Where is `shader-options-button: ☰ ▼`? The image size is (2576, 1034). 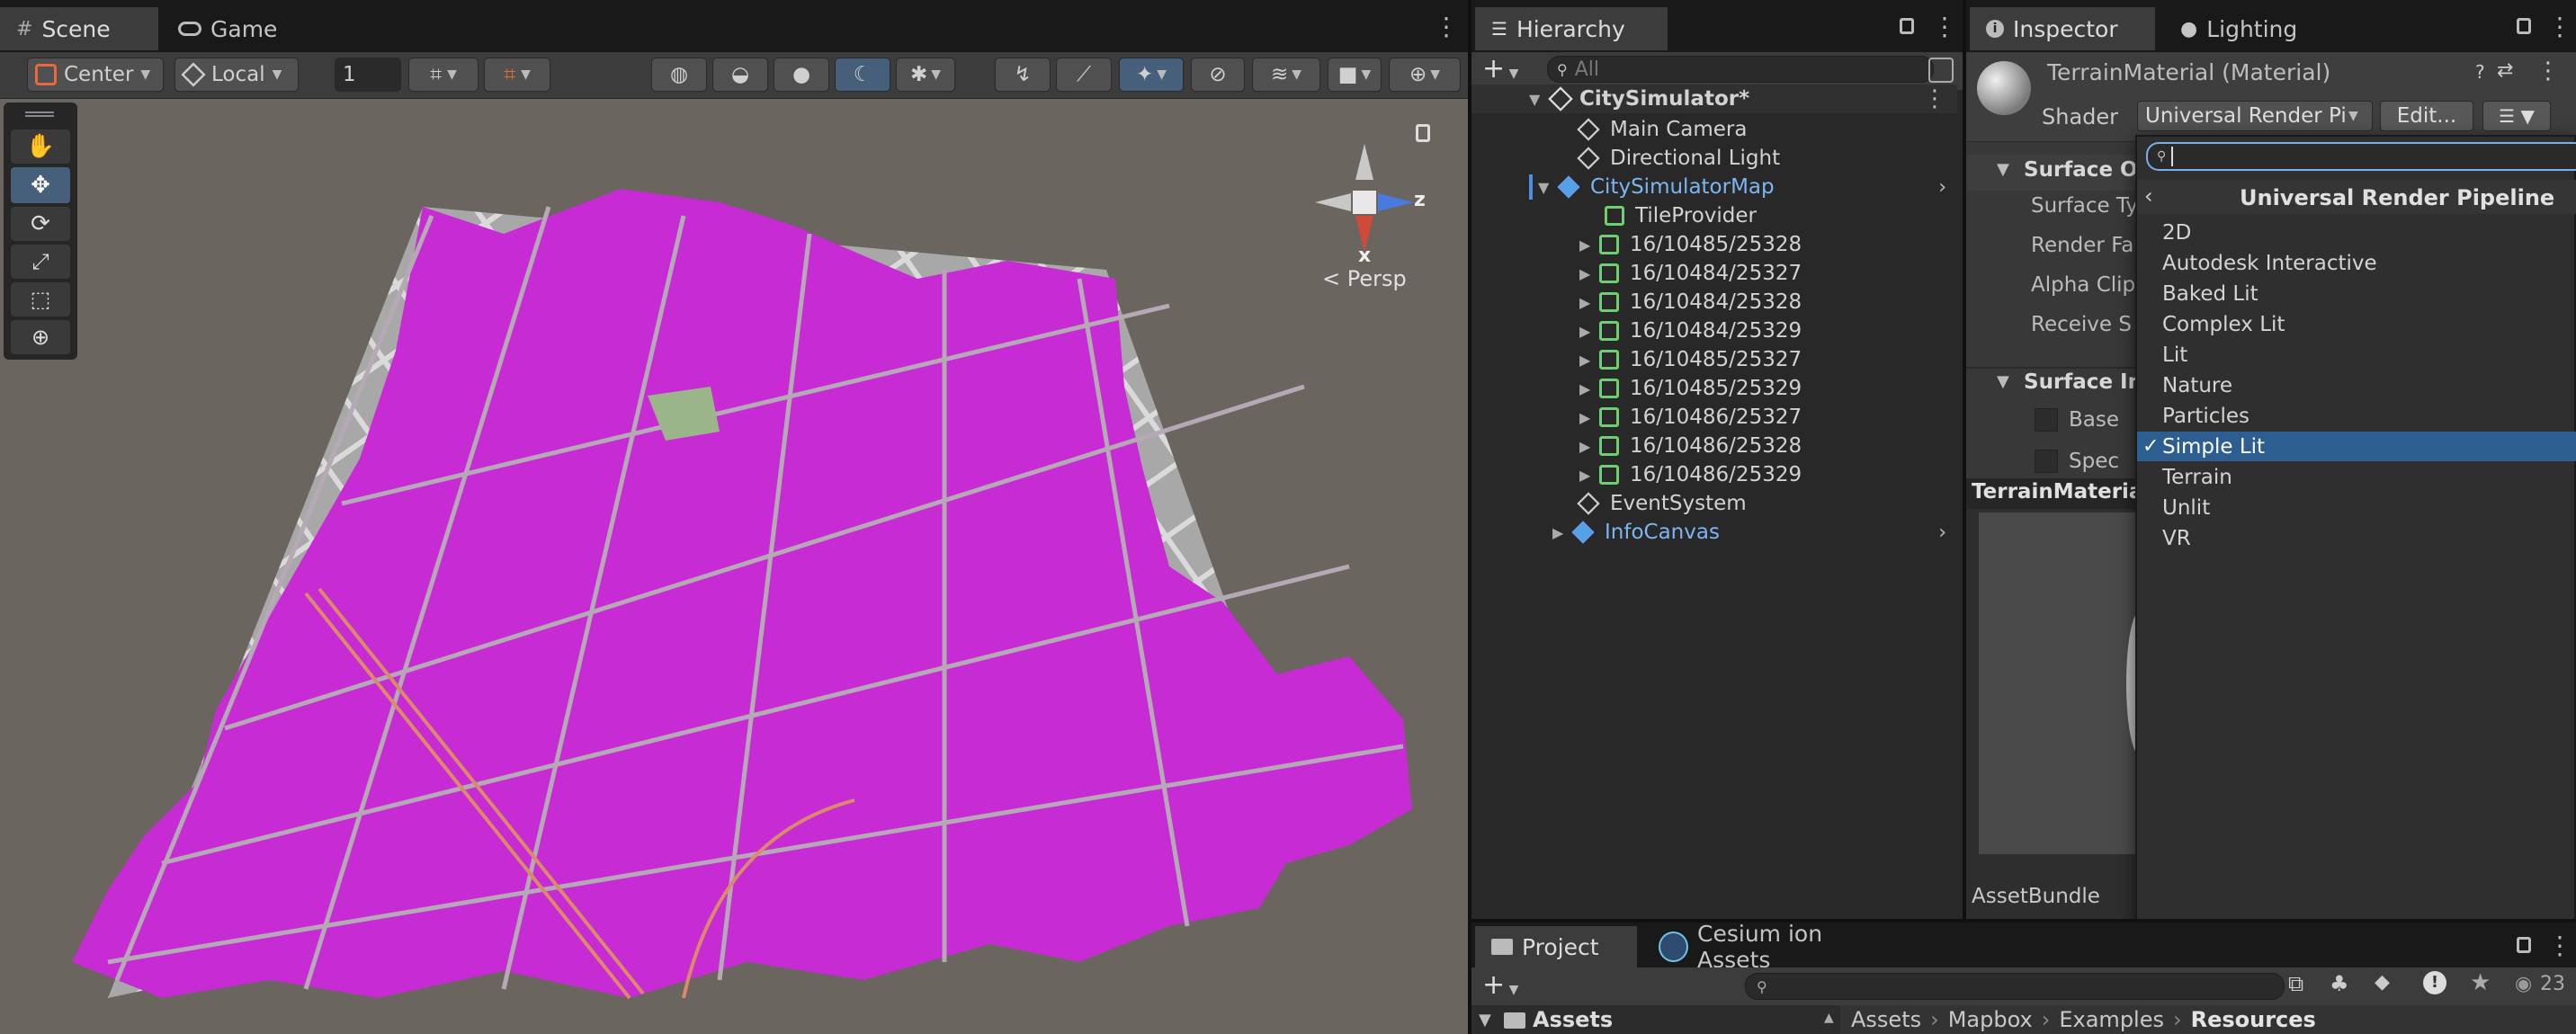
shader-options-button: ☰ ▼ is located at coordinates (2516, 116).